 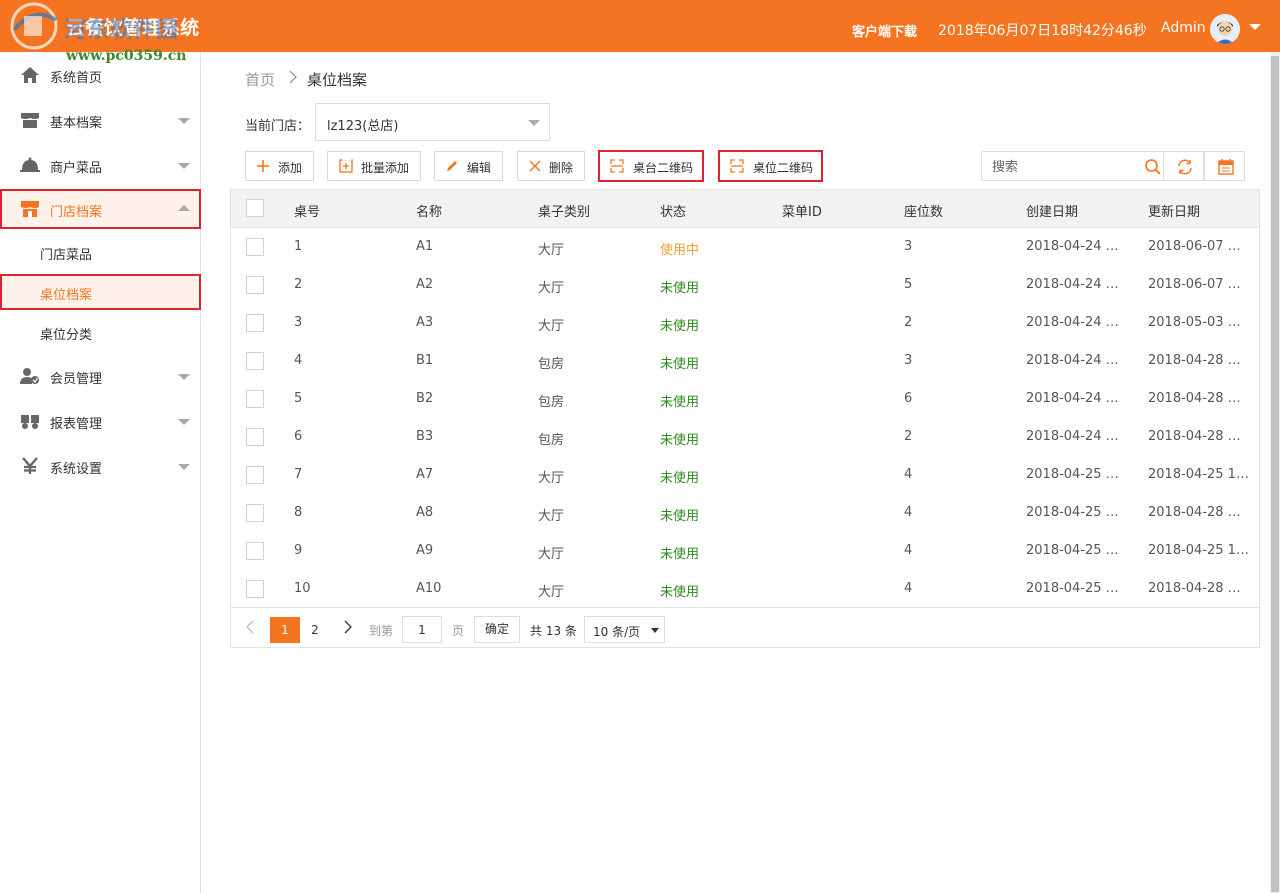 What do you see at coordinates (100, 252) in the screenshot?
I see `sidebar-subitem-store-dishes: 门店菜品` at bounding box center [100, 252].